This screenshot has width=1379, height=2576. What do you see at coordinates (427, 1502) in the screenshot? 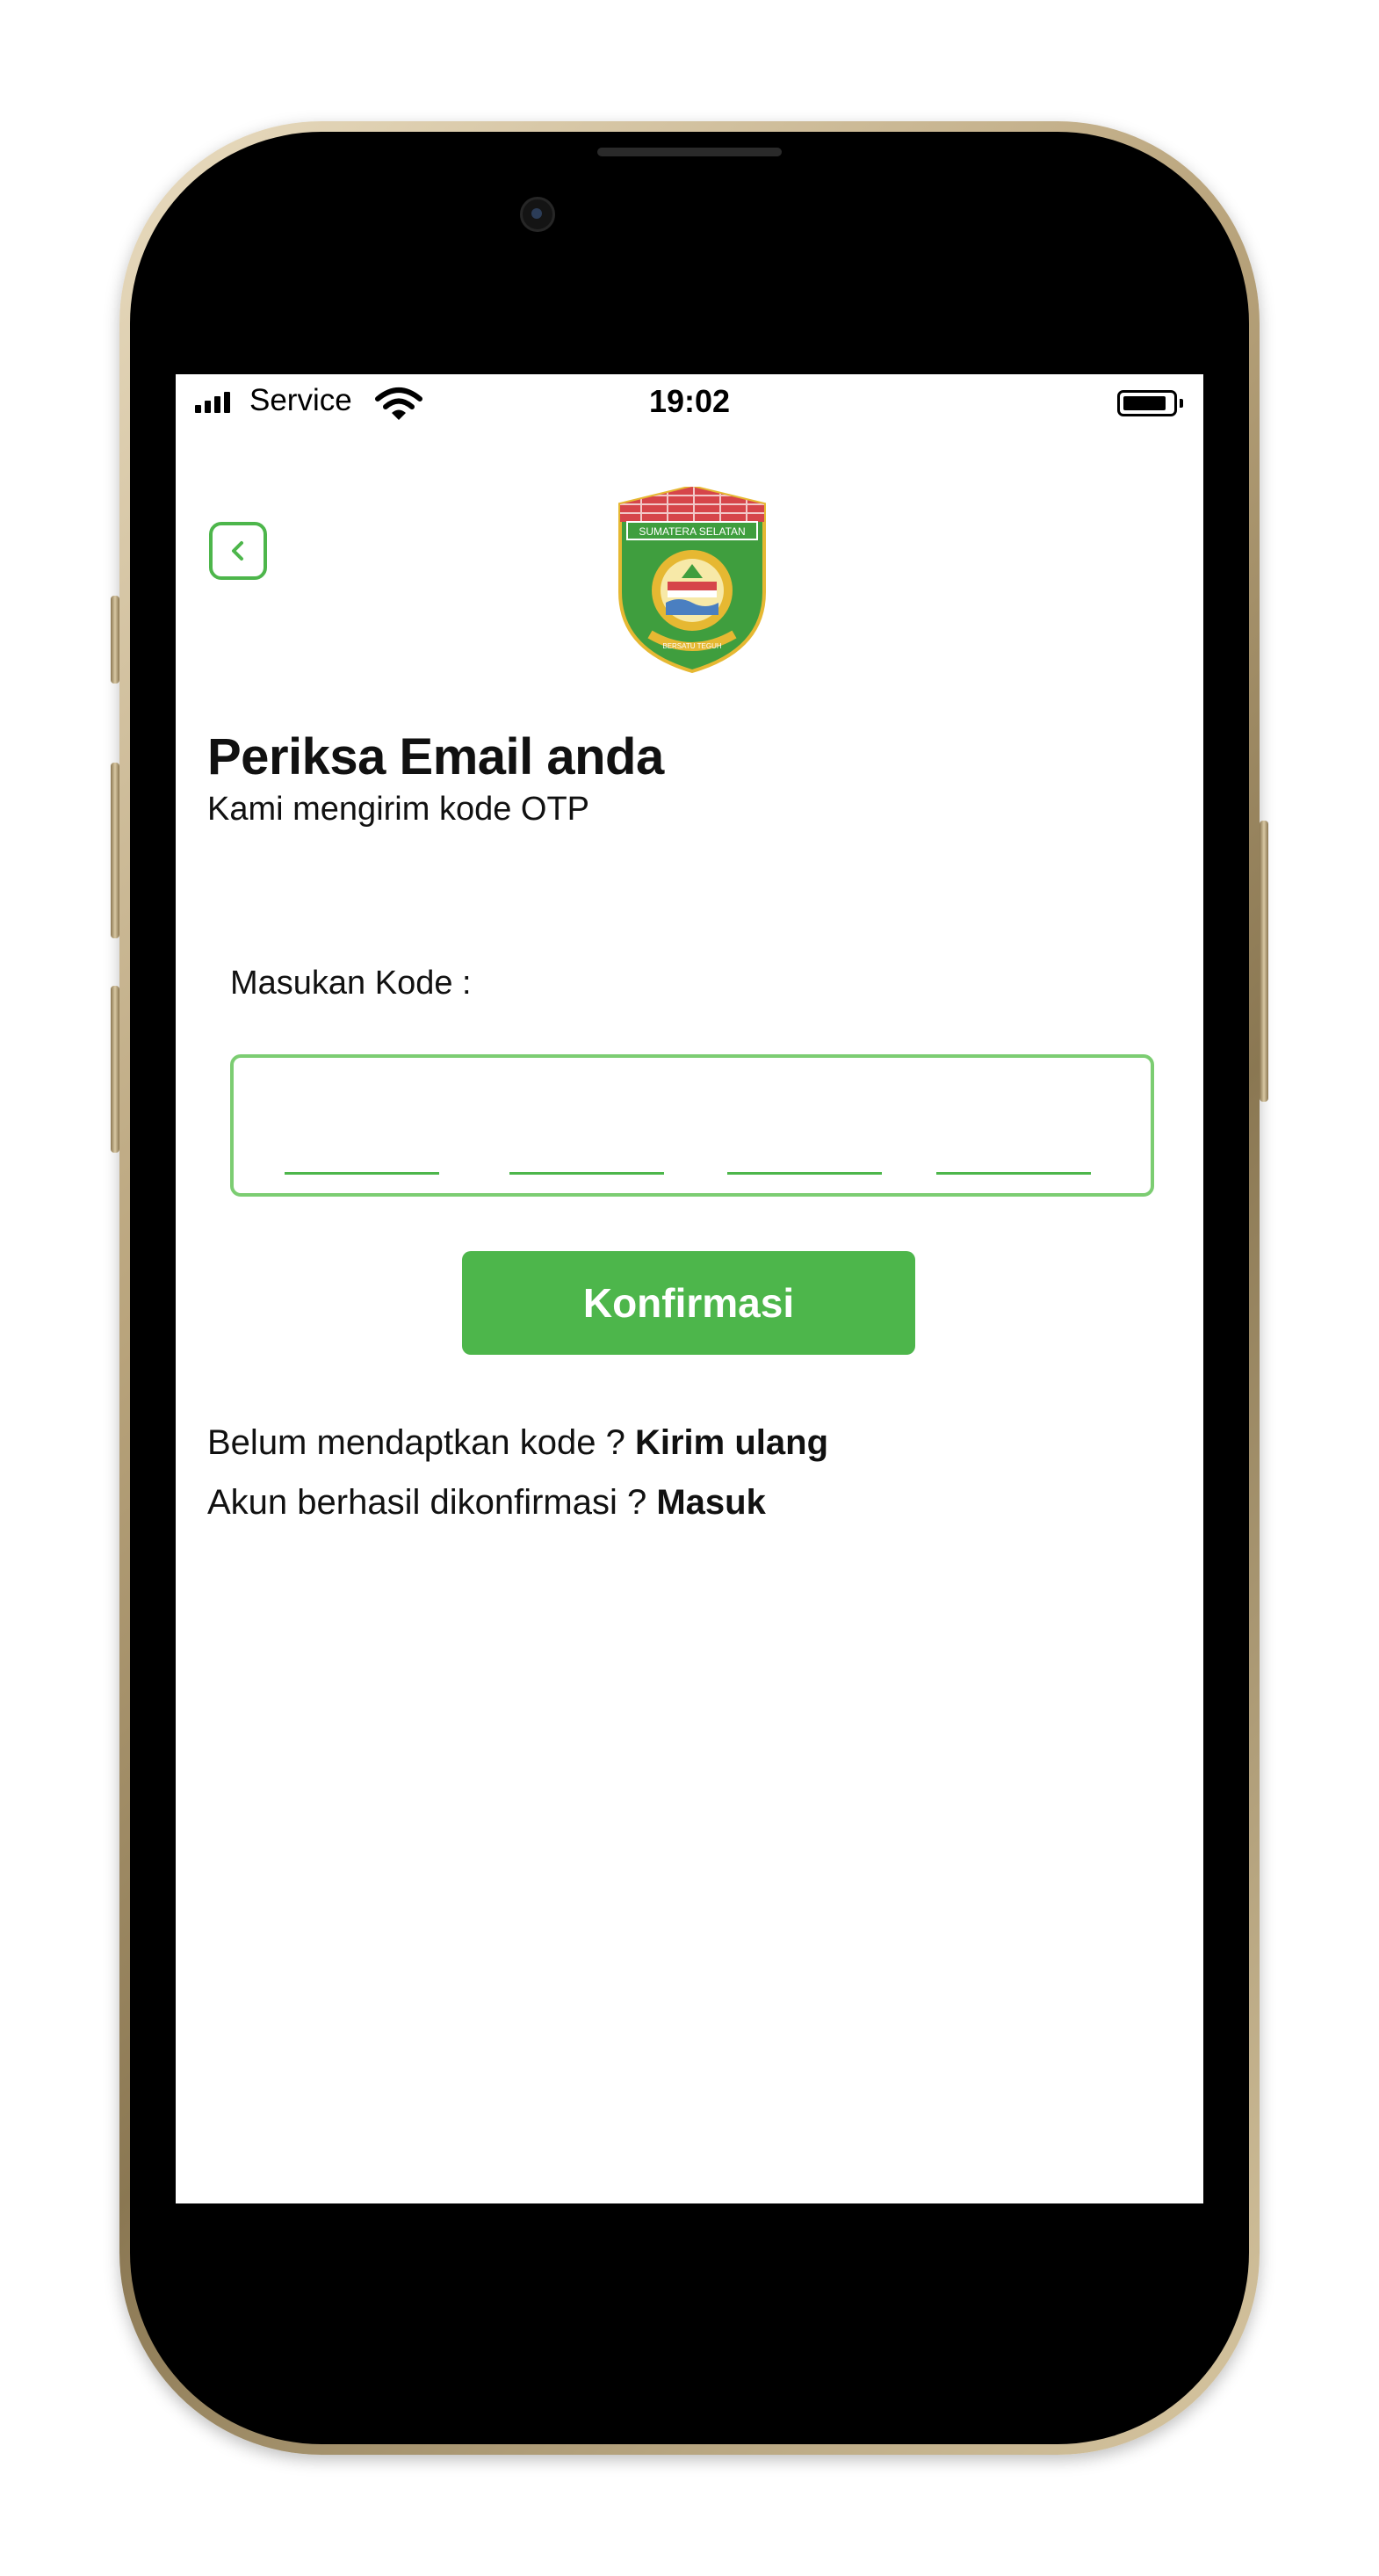
I see `login-prompt: Akun berhasil dikonfirmasi ?` at bounding box center [427, 1502].